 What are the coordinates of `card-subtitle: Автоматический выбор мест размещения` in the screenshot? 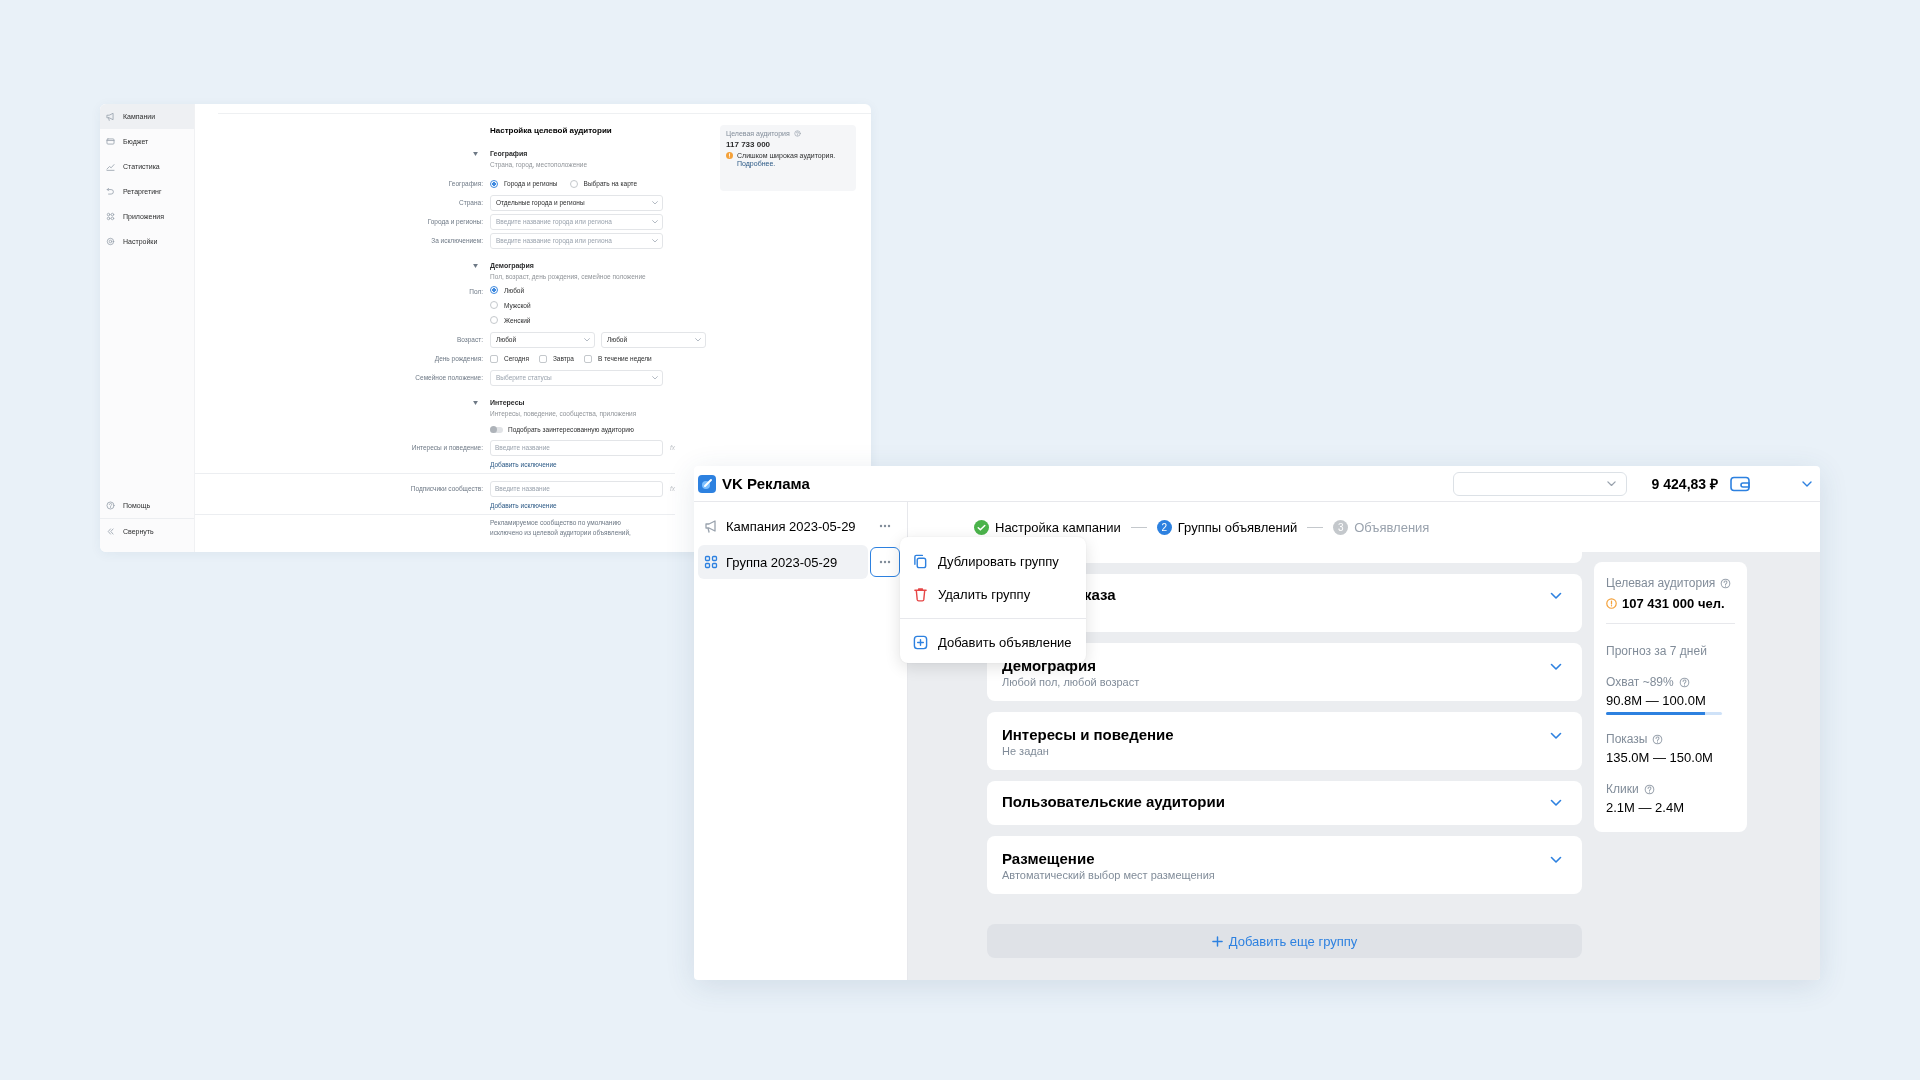 It's located at (1108, 875).